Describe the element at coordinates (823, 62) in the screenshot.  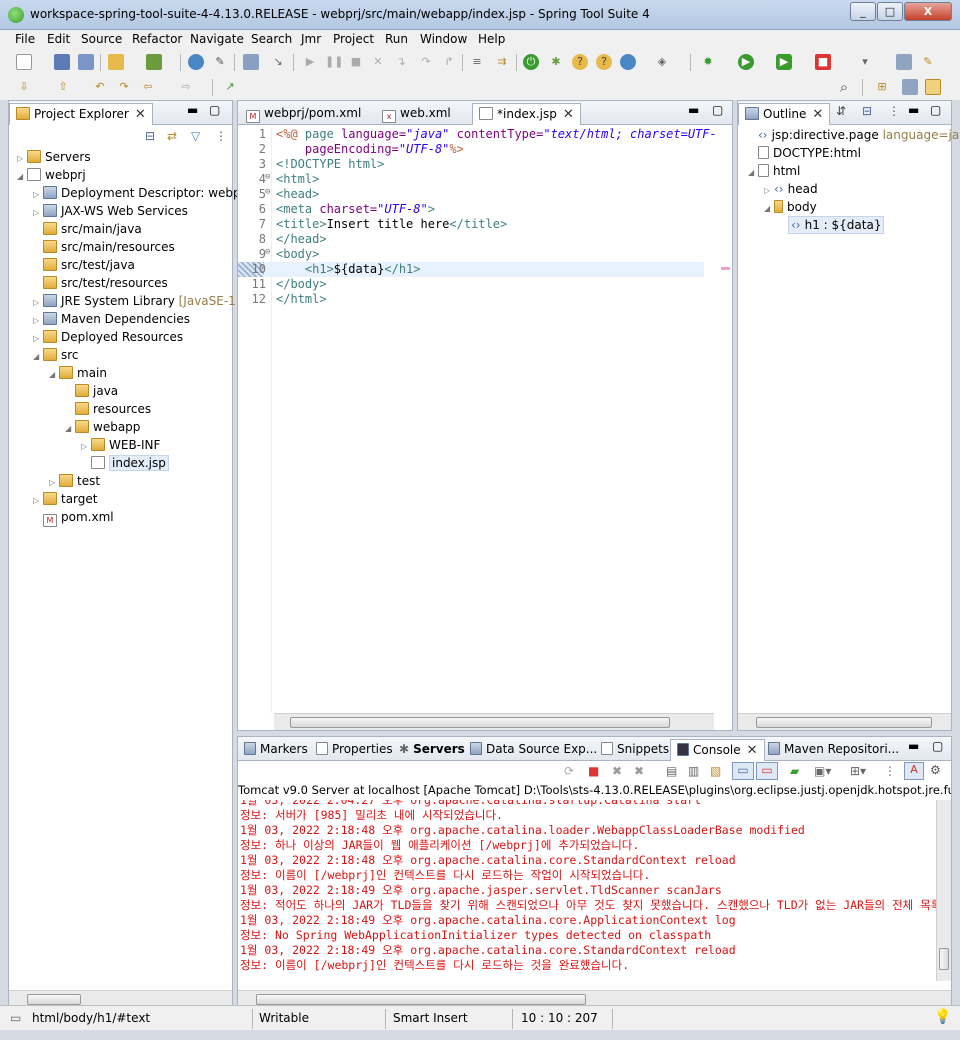
I see `stop-server-icon: ■` at that location.